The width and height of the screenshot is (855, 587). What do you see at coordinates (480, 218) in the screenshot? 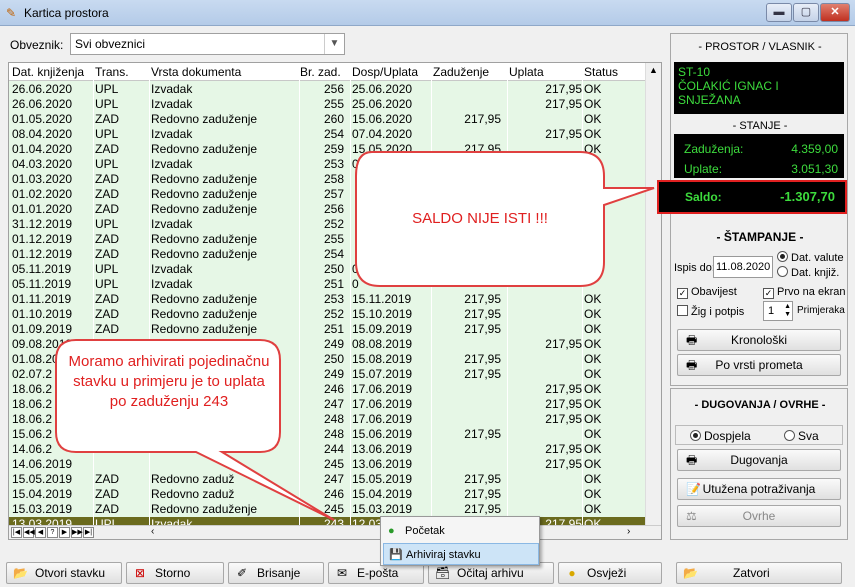
I see `saldo-callout-text: SALDO NIJE ISTI !!!` at bounding box center [480, 218].